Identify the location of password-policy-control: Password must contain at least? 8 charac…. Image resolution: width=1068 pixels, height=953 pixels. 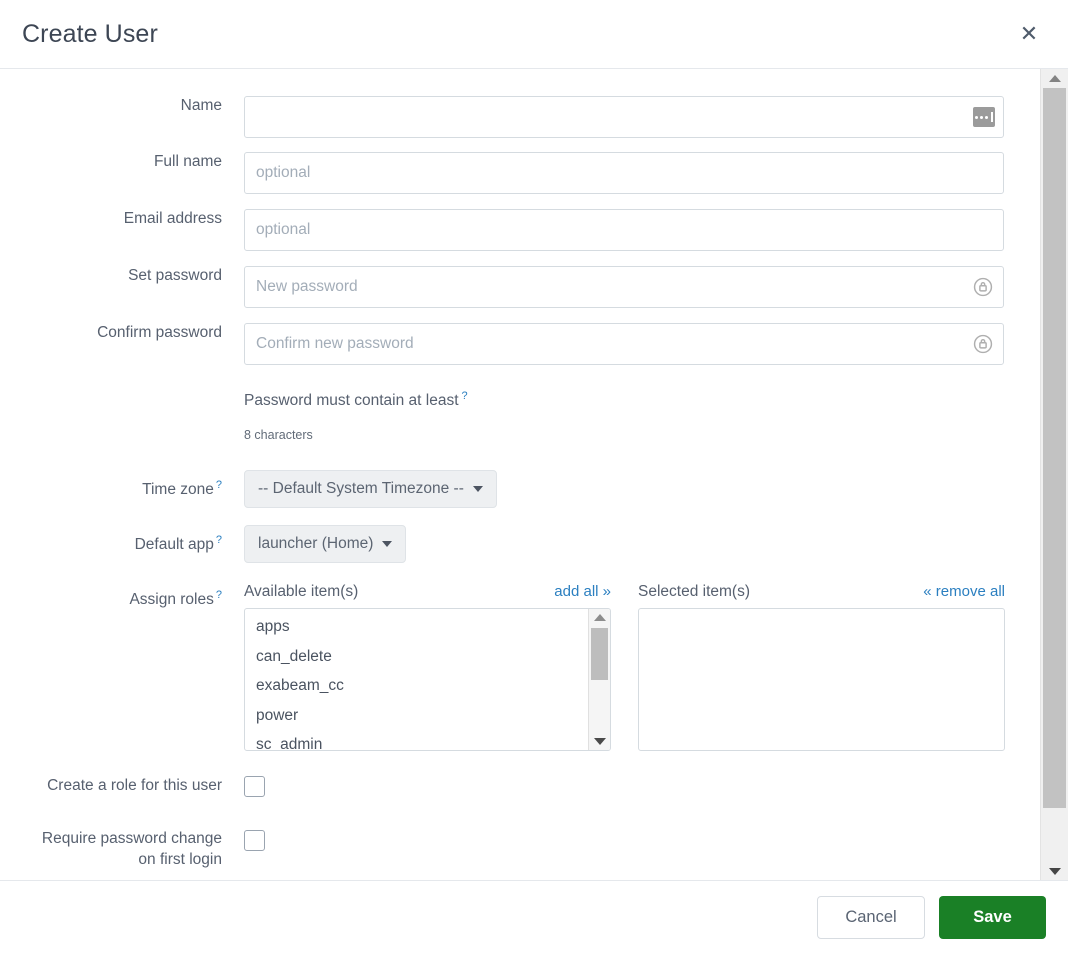
(633, 416).